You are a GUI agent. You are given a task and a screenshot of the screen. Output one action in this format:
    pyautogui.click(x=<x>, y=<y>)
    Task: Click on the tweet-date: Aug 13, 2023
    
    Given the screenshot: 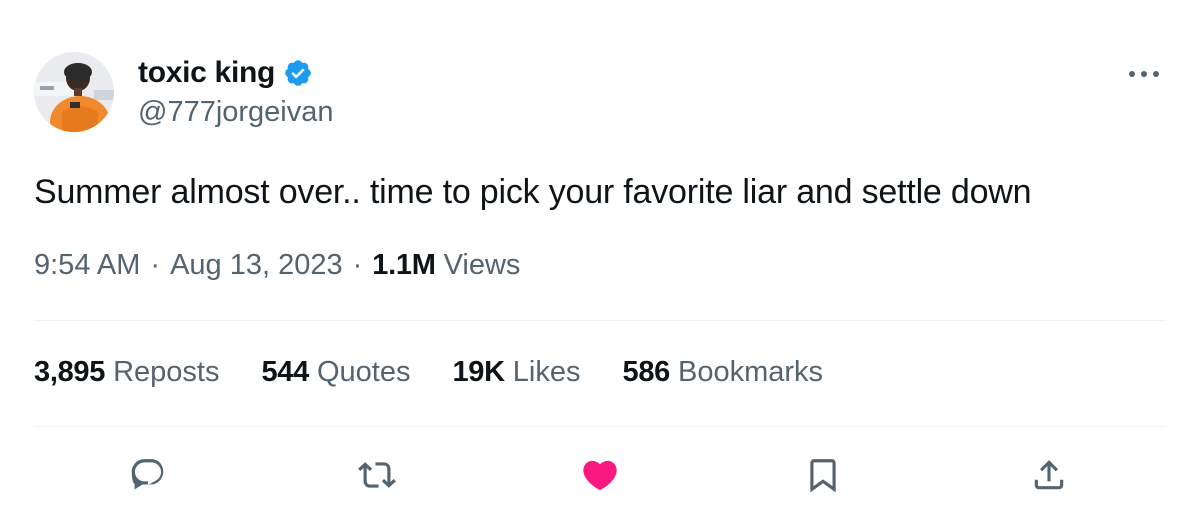 What is the action you would take?
    pyautogui.click(x=256, y=265)
    